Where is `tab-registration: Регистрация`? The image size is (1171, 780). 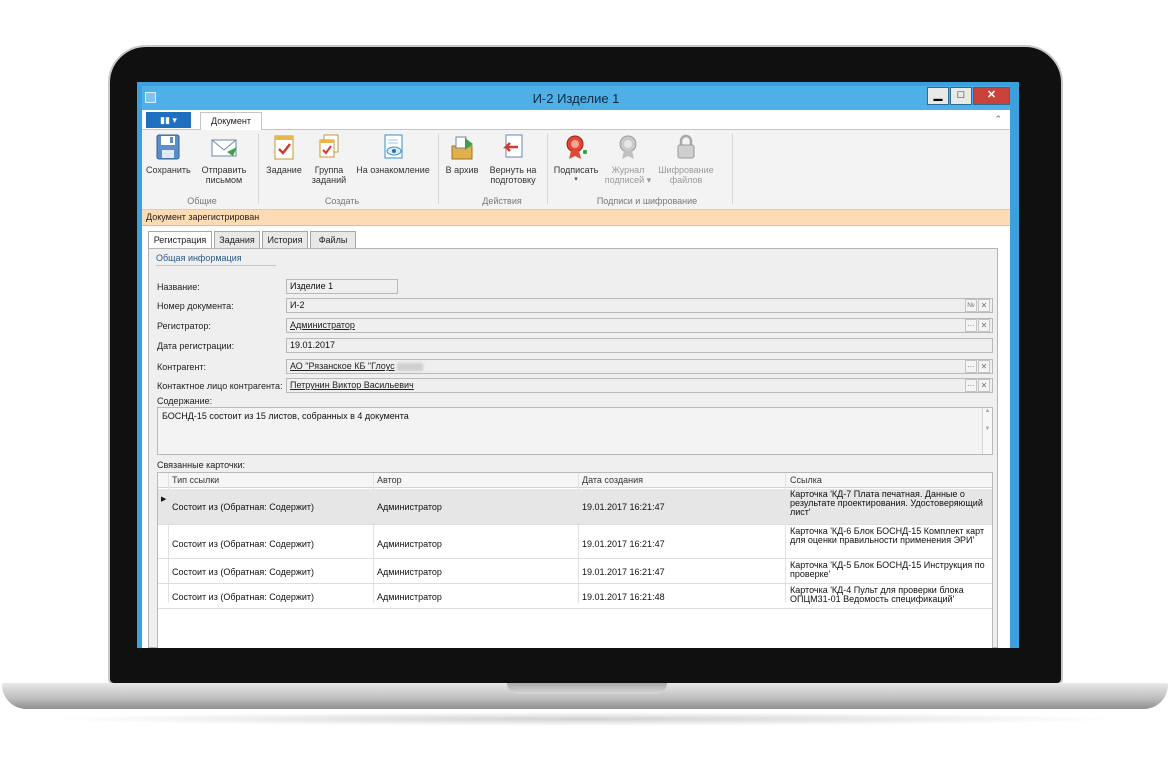 tab-registration: Регистрация is located at coordinates (180, 240).